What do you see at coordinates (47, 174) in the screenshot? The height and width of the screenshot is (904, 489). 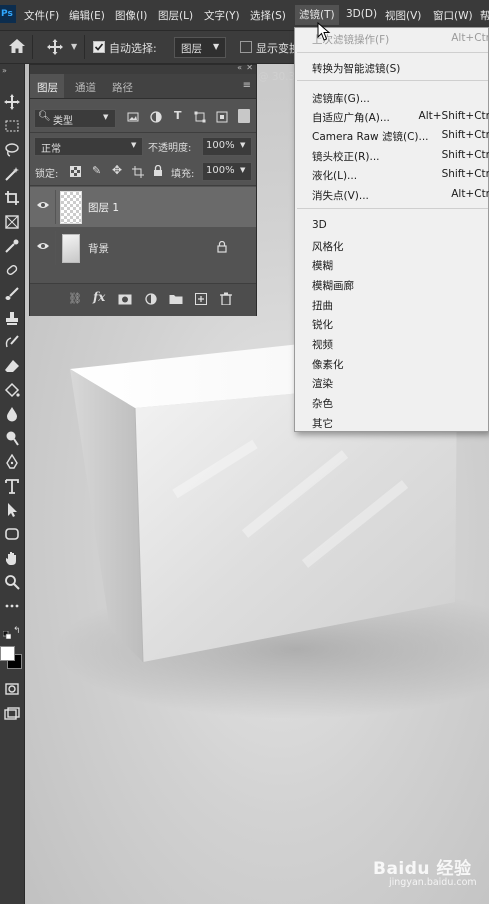 I see `lock-label: 锁定:` at bounding box center [47, 174].